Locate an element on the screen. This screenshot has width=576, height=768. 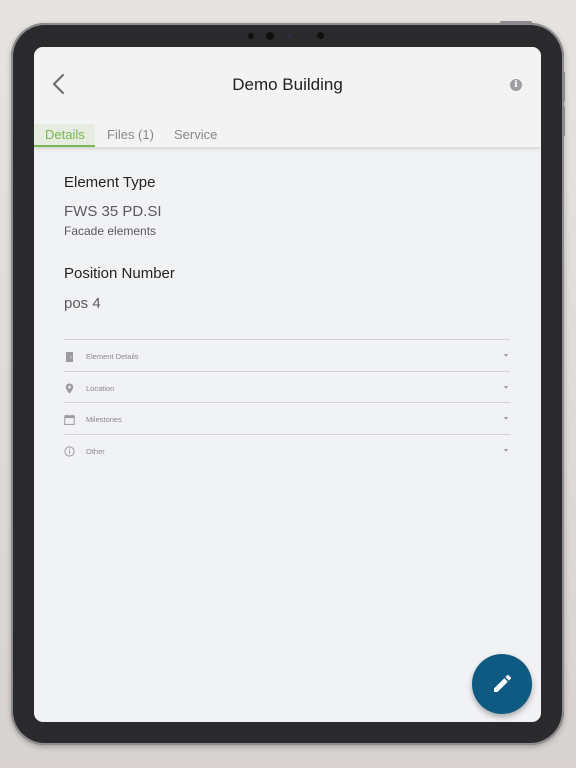
section-label: Location is located at coordinates (100, 388).